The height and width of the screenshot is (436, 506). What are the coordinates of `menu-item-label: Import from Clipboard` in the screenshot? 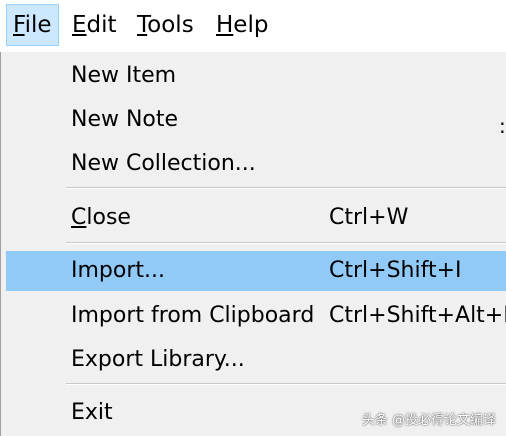 It's located at (193, 315).